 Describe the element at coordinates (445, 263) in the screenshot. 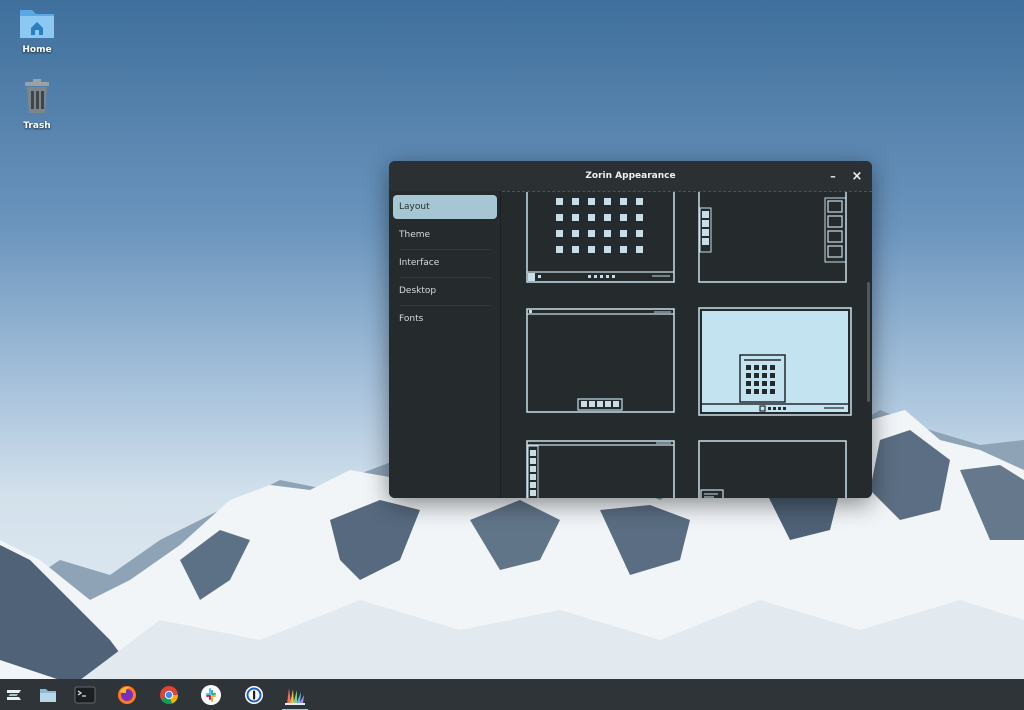

I see `sidebar-item-interface: Interface` at that location.